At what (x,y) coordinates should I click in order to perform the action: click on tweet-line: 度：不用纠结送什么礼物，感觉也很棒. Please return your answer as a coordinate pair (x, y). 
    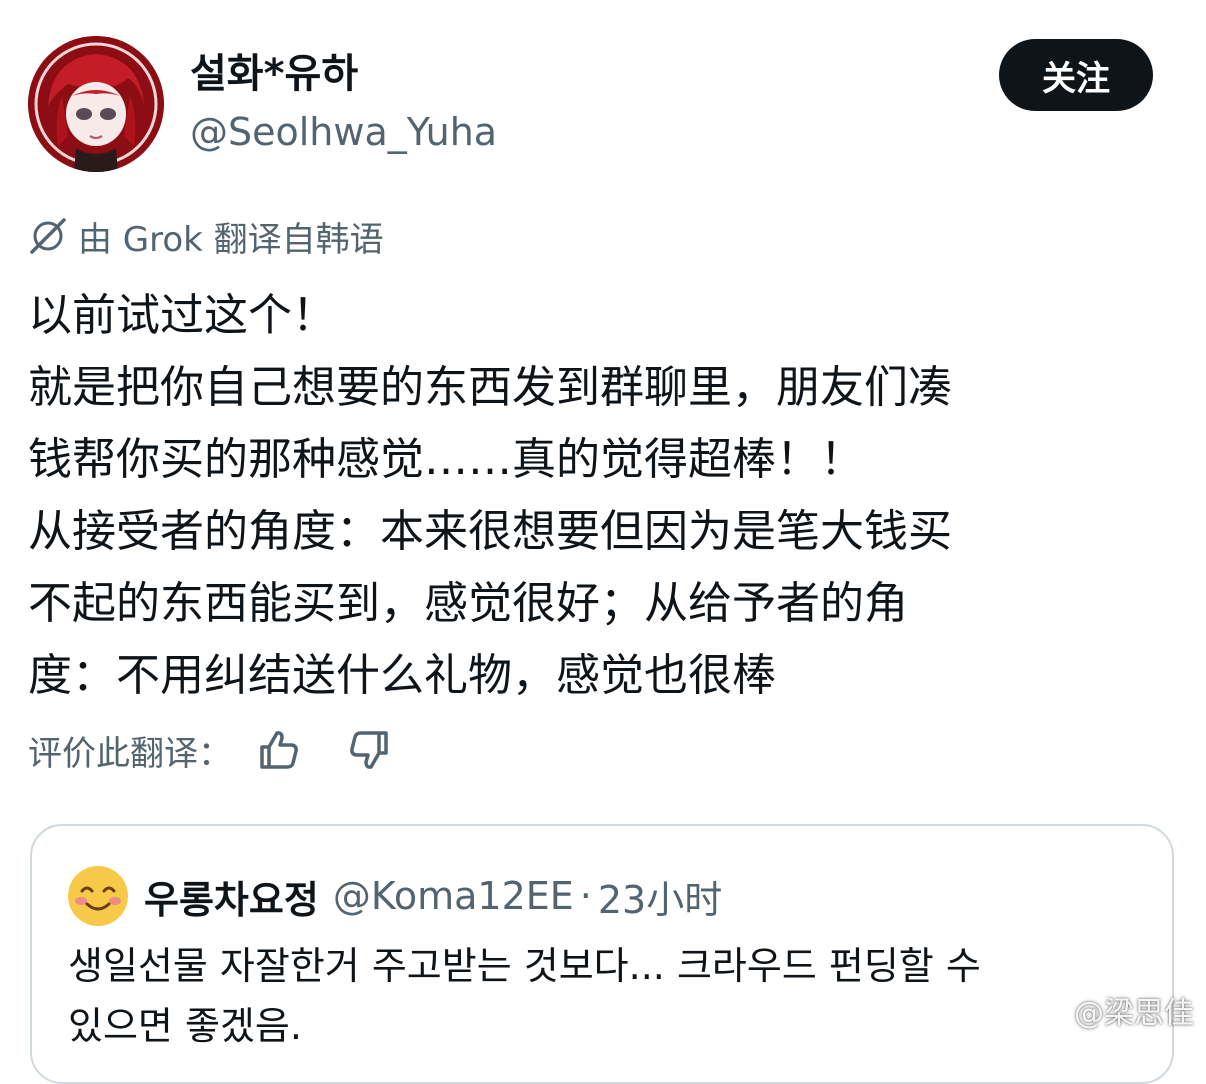
    Looking at the image, I should click on (402, 675).